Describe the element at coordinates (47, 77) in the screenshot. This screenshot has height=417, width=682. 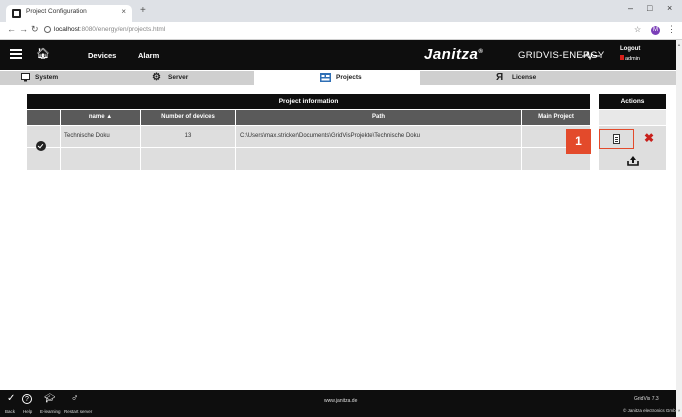
I see `tab-system-label: System` at that location.